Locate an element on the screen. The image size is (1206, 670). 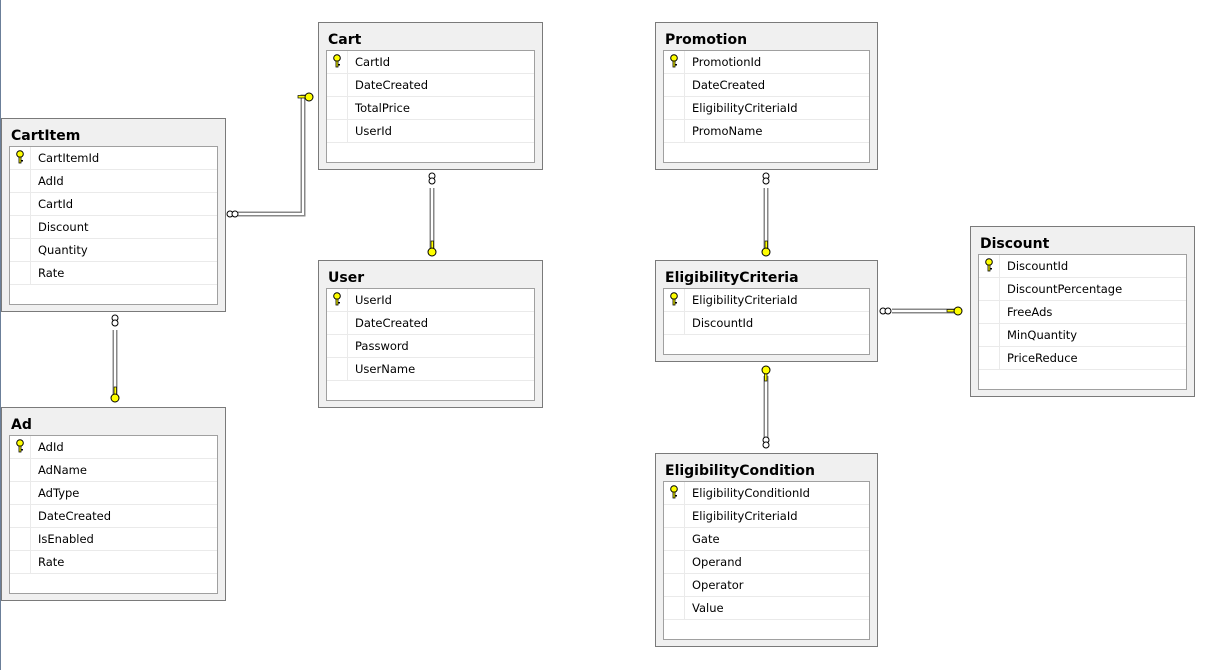
column-row: Quantity is located at coordinates (113, 250).